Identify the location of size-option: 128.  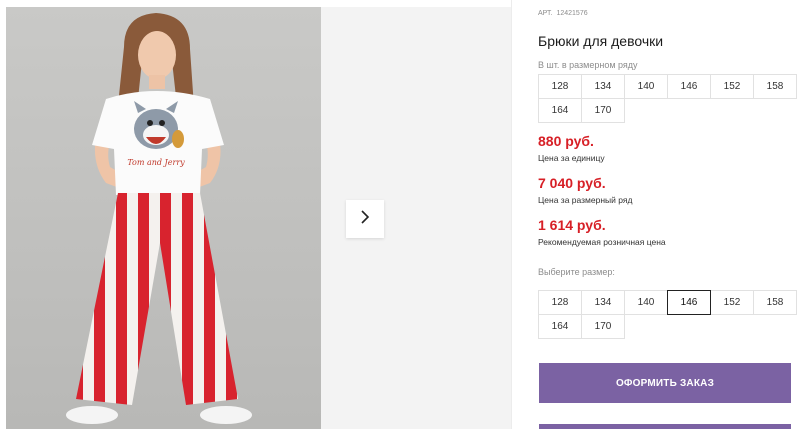
(560, 302).